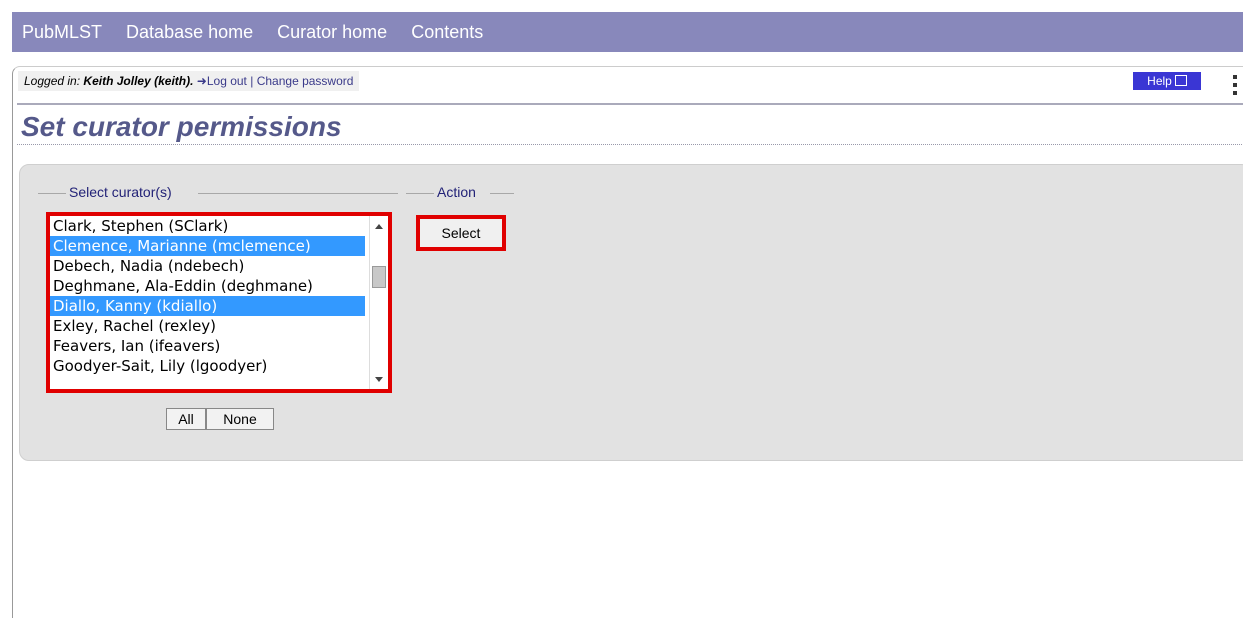 This screenshot has height=618, width=1243. I want to click on select-button: Select, so click(461, 233).